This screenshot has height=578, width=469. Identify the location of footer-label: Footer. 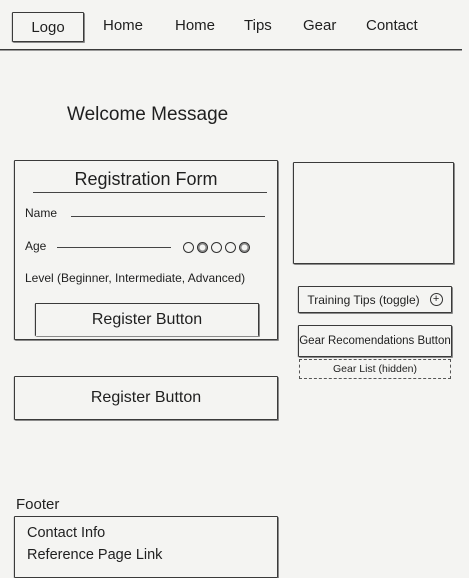
(38, 504).